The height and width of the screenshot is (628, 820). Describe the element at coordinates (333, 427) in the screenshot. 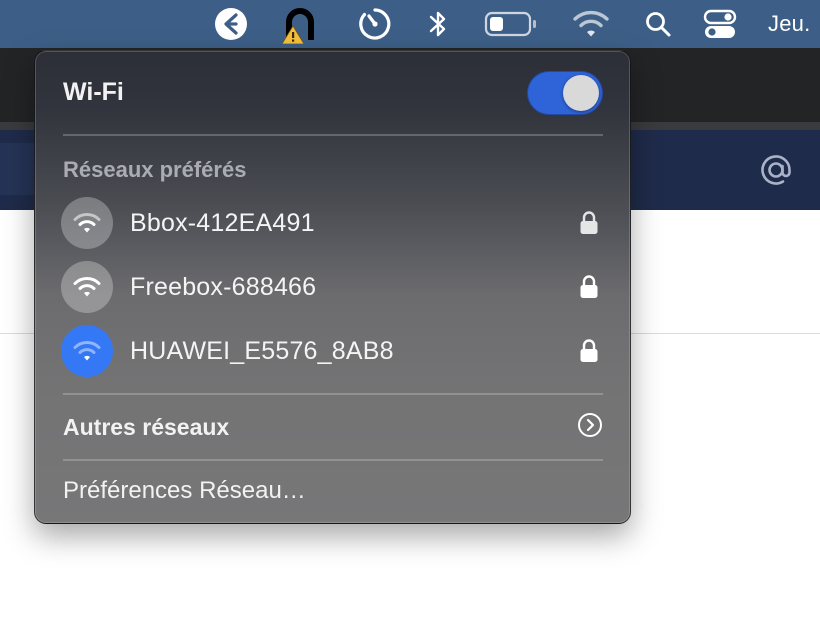

I see `other-networks-item: Autres réseaux` at that location.